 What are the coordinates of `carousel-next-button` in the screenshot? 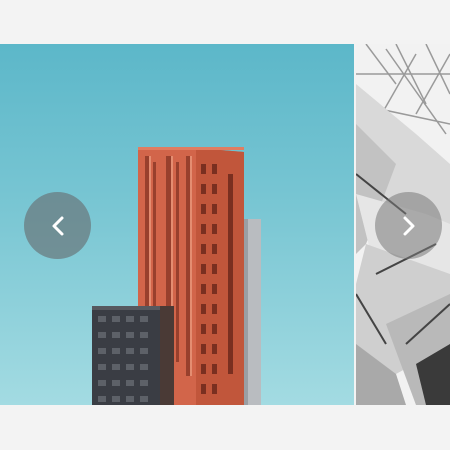 It's located at (408, 225).